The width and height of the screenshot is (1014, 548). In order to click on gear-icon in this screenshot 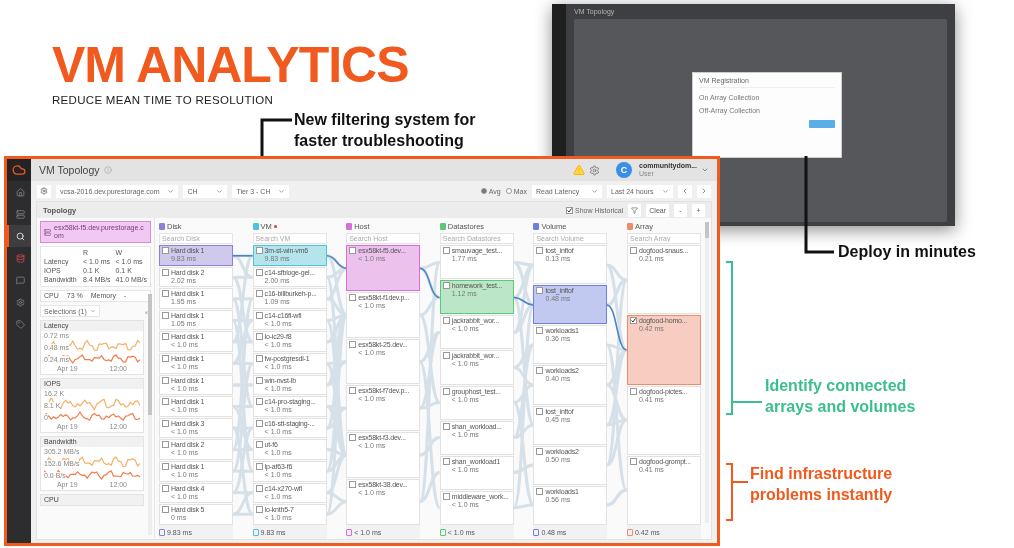, I will do `click(44, 191)`.